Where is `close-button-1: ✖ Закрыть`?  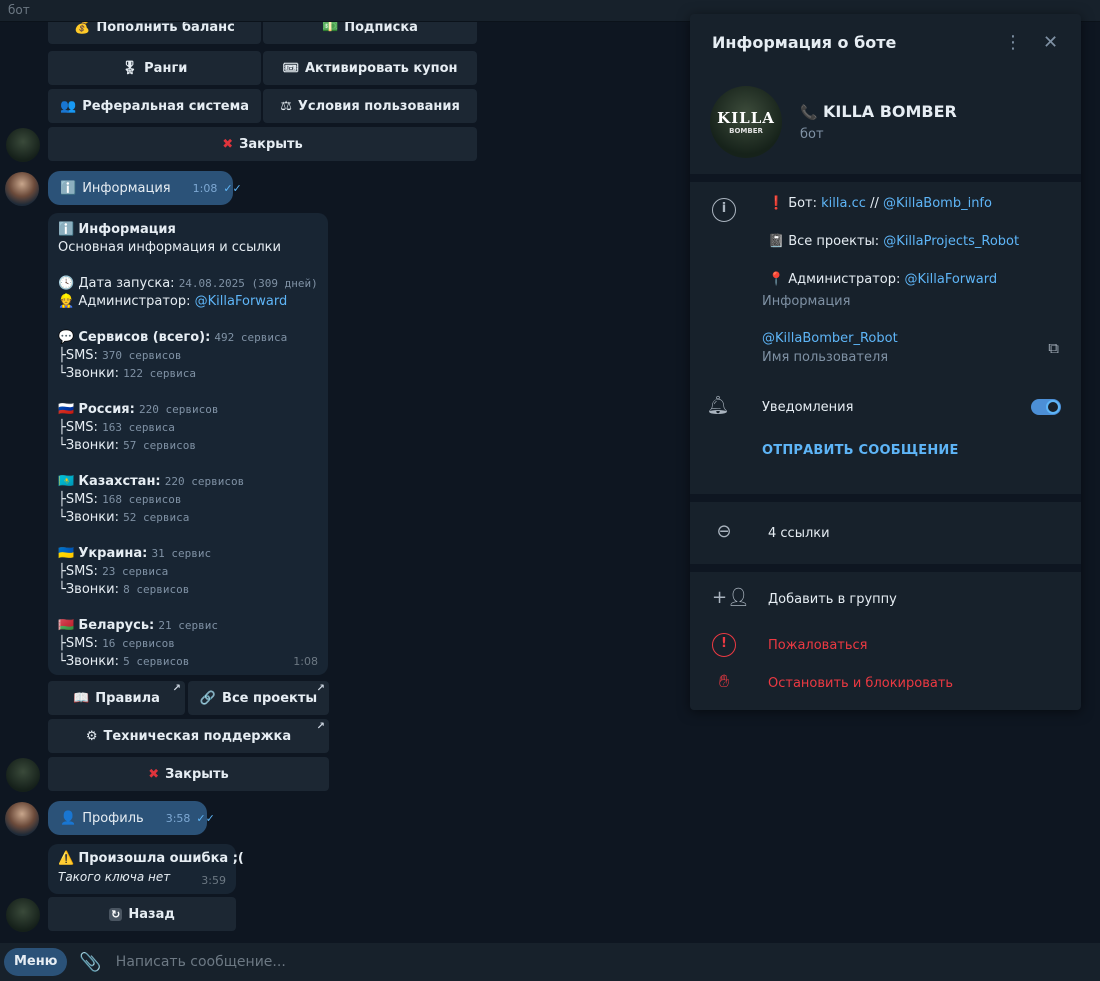
close-button-1: ✖ Закрыть is located at coordinates (262, 144).